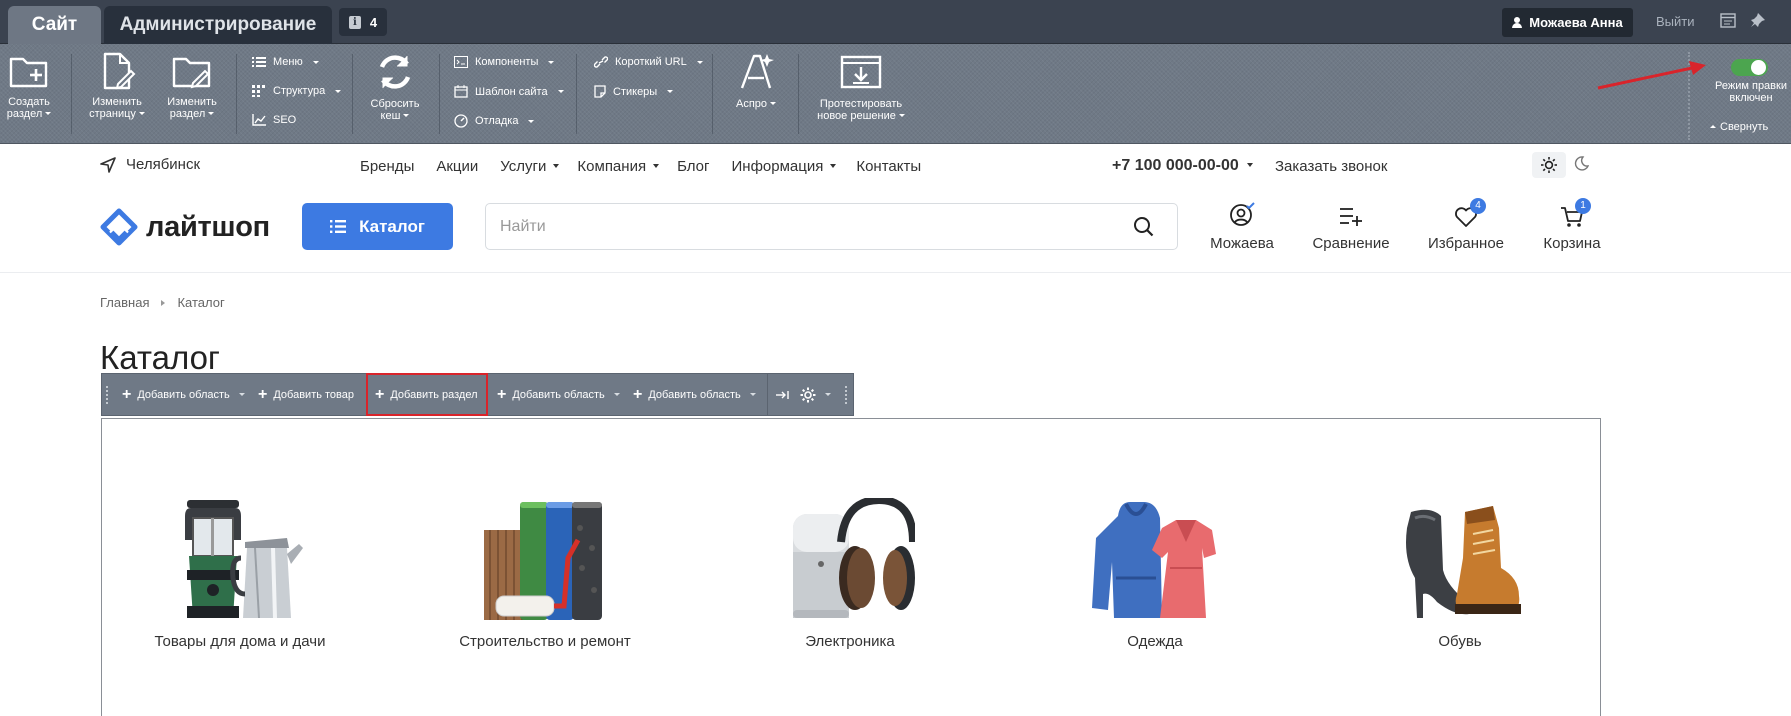  I want to click on dark-theme-button, so click(1582, 165).